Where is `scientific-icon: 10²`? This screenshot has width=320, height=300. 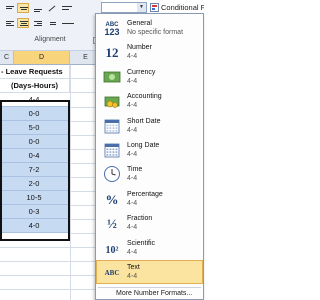 scientific-icon: 10² is located at coordinates (112, 248).